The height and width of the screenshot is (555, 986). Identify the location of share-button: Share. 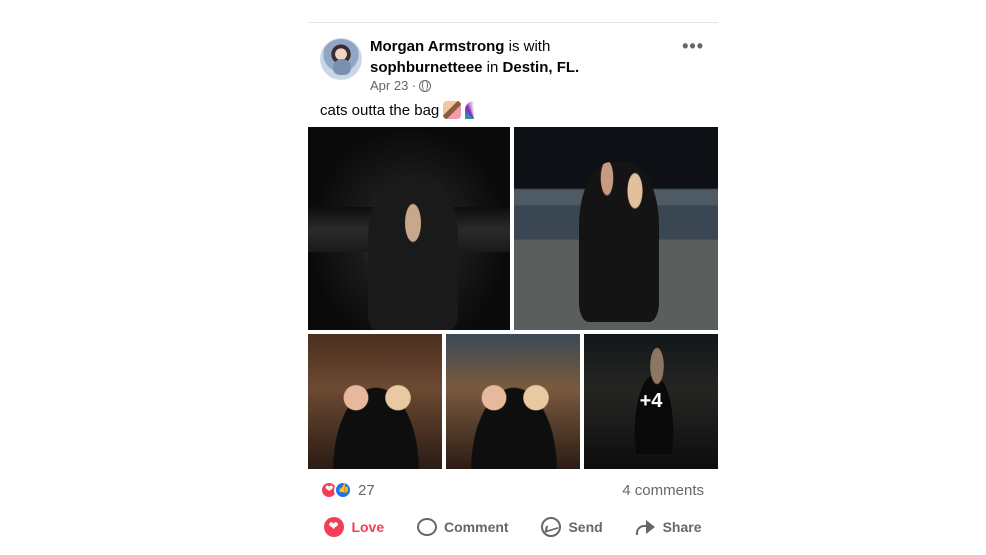
(668, 527).